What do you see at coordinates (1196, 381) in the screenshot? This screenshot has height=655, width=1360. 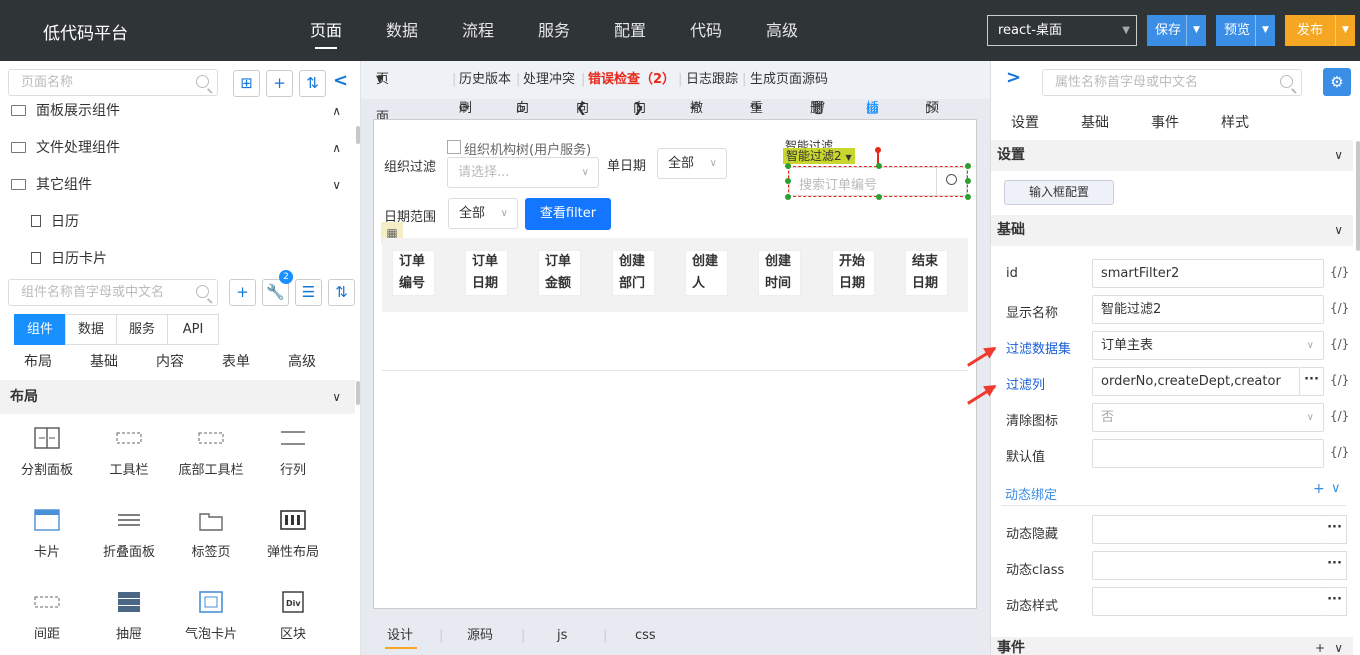 I see `filter-columns-input: orderNo,createDept,creator` at bounding box center [1196, 381].